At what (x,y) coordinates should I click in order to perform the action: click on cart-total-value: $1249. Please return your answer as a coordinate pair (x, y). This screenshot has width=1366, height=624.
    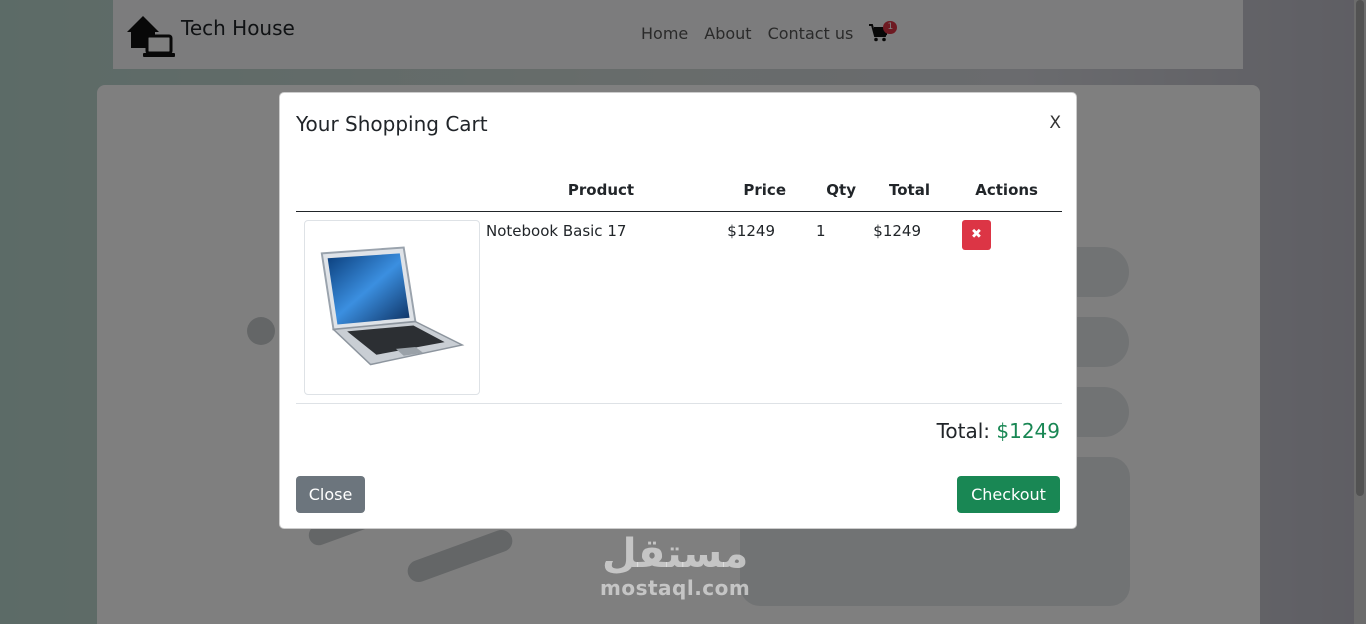
    Looking at the image, I should click on (1028, 431).